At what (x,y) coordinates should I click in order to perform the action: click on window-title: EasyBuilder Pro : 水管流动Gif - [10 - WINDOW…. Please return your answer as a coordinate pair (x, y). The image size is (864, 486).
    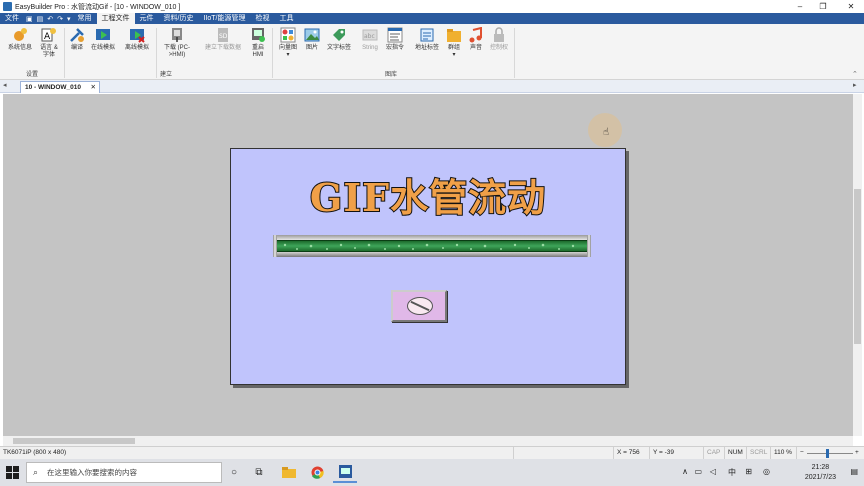
    Looking at the image, I should click on (98, 7).